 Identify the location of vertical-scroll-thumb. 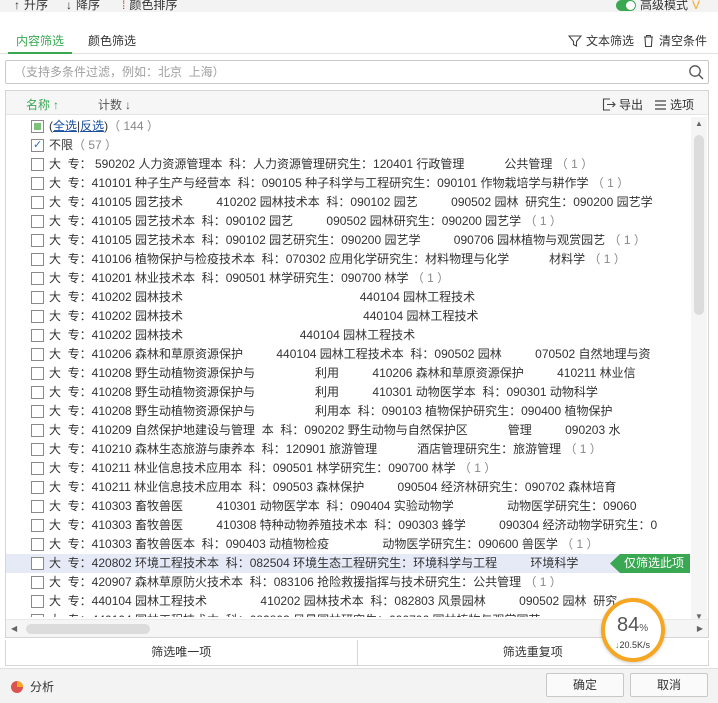
(699, 225).